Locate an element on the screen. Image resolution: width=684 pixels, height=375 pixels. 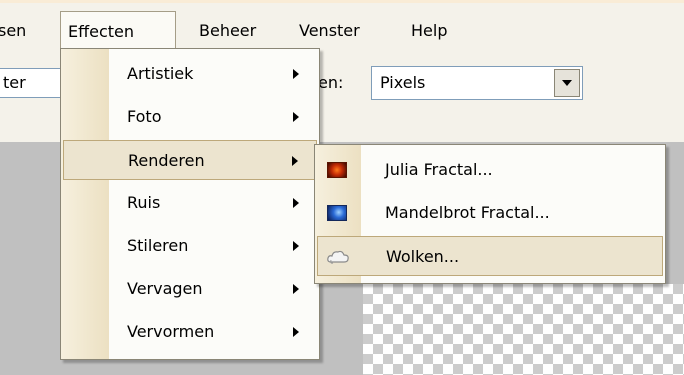
units-select-value: Pixels is located at coordinates (403, 82).